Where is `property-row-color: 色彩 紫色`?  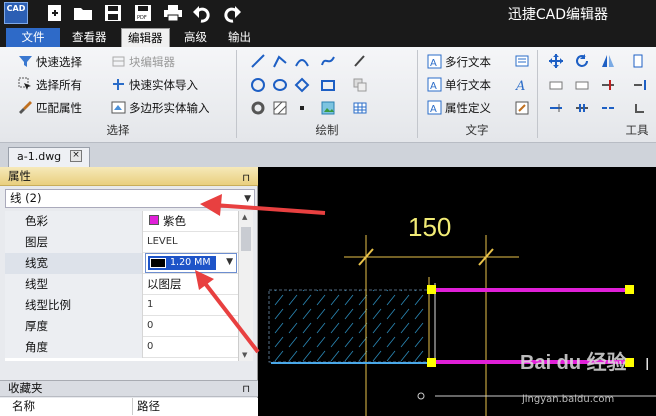
property-row-color: 色彩 紫色 is located at coordinates (121, 221).